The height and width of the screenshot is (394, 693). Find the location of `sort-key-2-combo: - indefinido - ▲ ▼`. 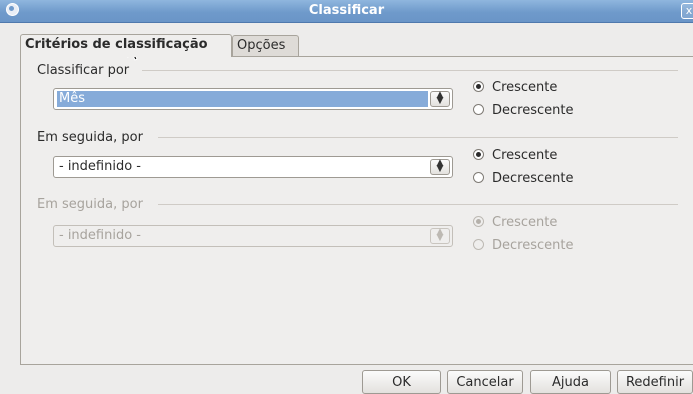

sort-key-2-combo: - indefinido - ▲ ▼ is located at coordinates (253, 167).